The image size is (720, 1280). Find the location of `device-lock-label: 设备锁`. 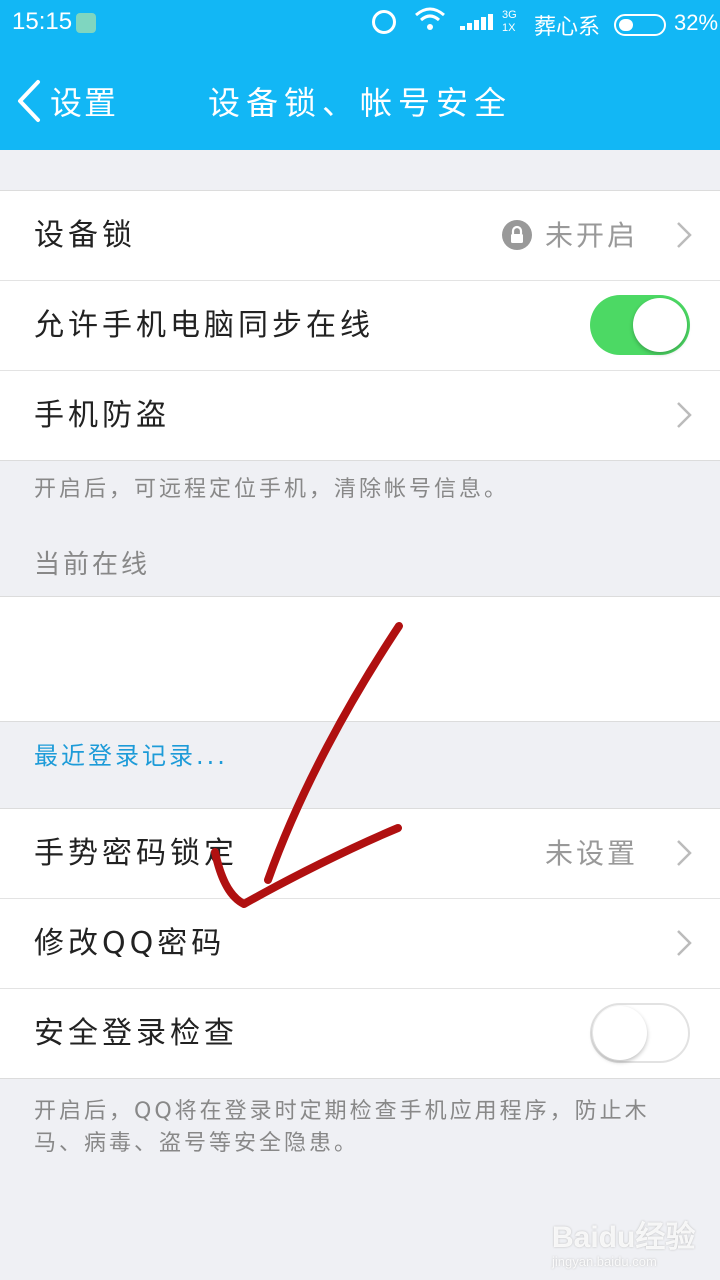

device-lock-label: 设备锁 is located at coordinates (85, 235).